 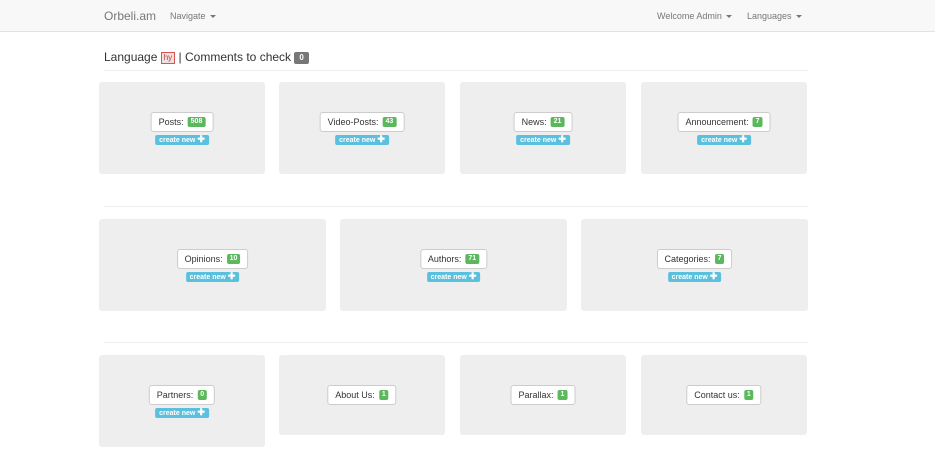 What do you see at coordinates (687, 259) in the screenshot?
I see `tile-label: Categories:` at bounding box center [687, 259].